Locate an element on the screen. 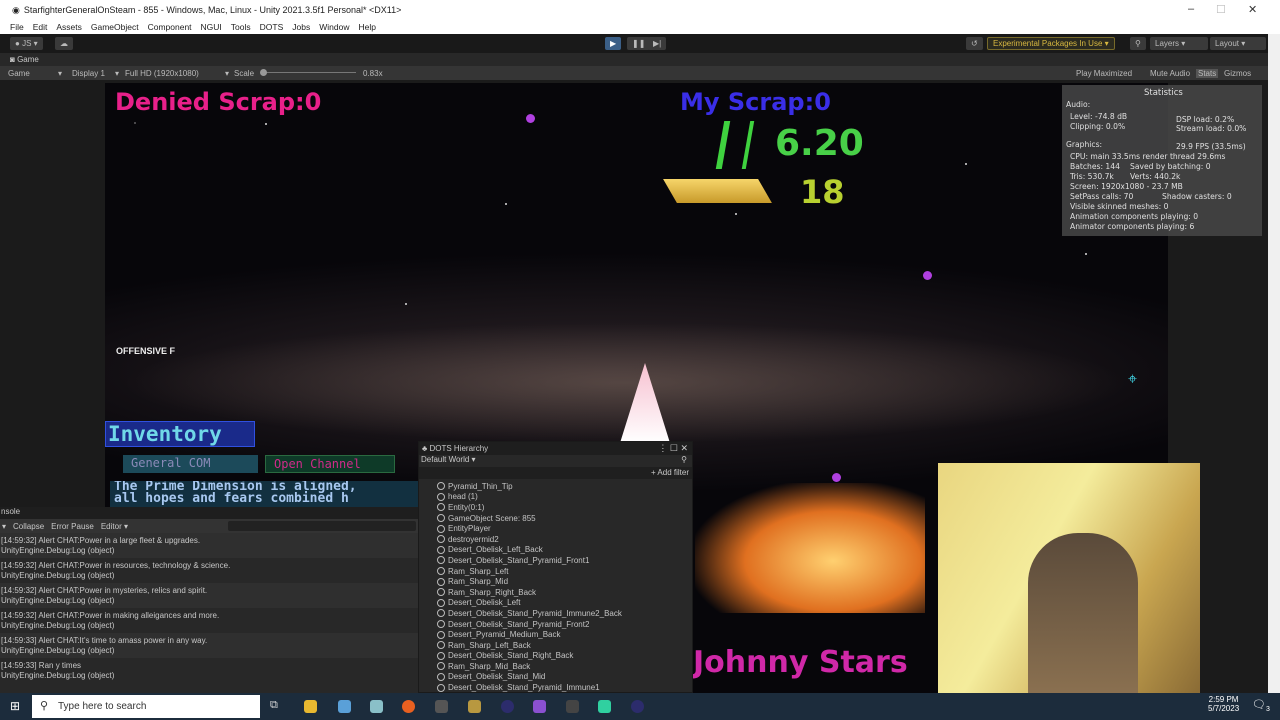 The height and width of the screenshot is (720, 1280). open-channel-tab: Open Channel is located at coordinates (330, 464).